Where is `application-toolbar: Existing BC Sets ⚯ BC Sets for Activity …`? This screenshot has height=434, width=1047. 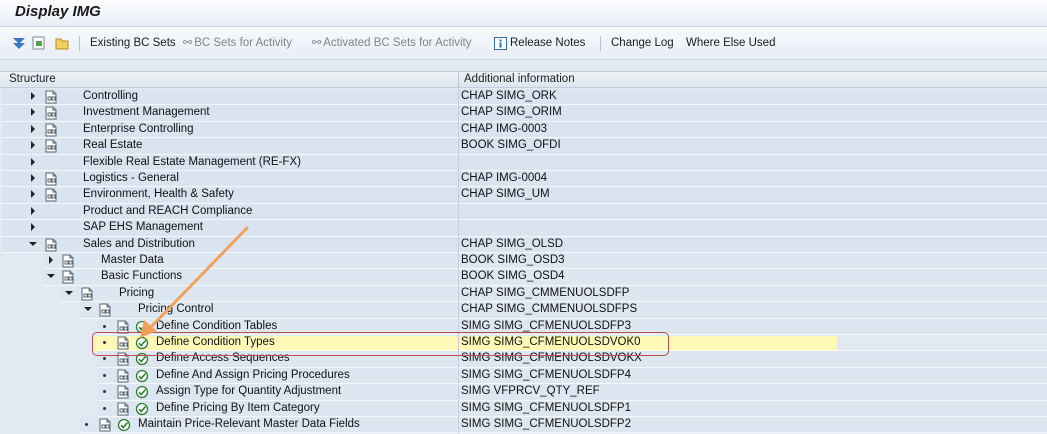
application-toolbar: Existing BC Sets ⚯ BC Sets for Activity … is located at coordinates (523, 43).